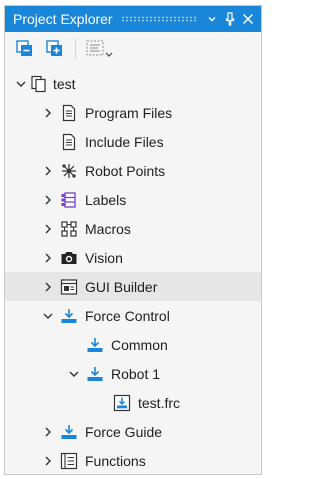  What do you see at coordinates (136, 373) in the screenshot?
I see `tree-item-label: Robot 1` at bounding box center [136, 373].